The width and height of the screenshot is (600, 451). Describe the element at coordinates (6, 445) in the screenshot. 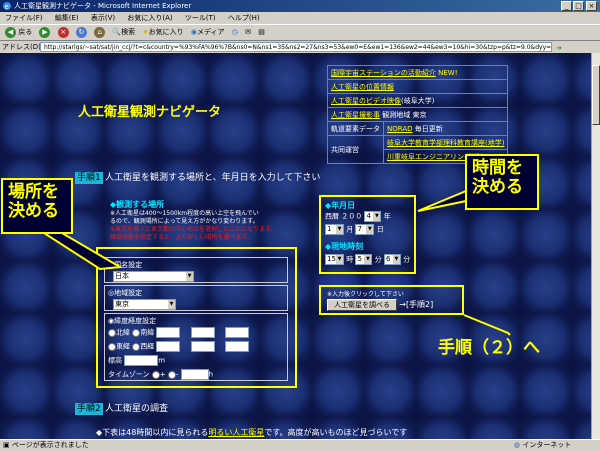

I see `page-icon: ▣` at that location.